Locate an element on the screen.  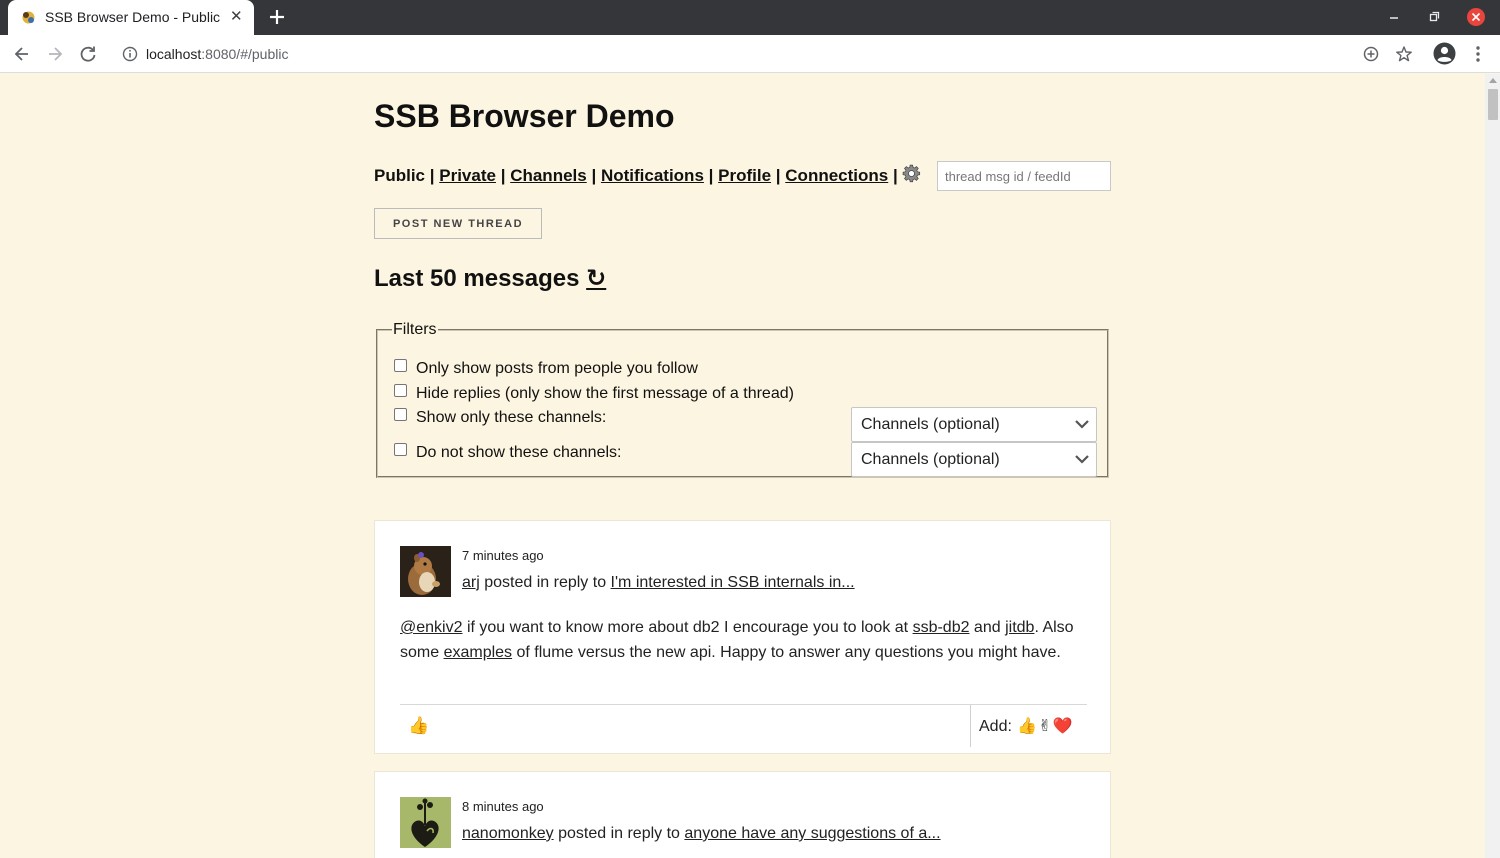
messages-heading-text: Last 50 messages is located at coordinates (477, 278).